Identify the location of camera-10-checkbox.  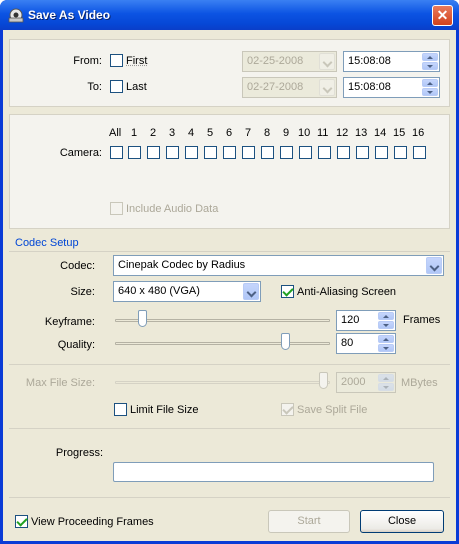
(305, 152).